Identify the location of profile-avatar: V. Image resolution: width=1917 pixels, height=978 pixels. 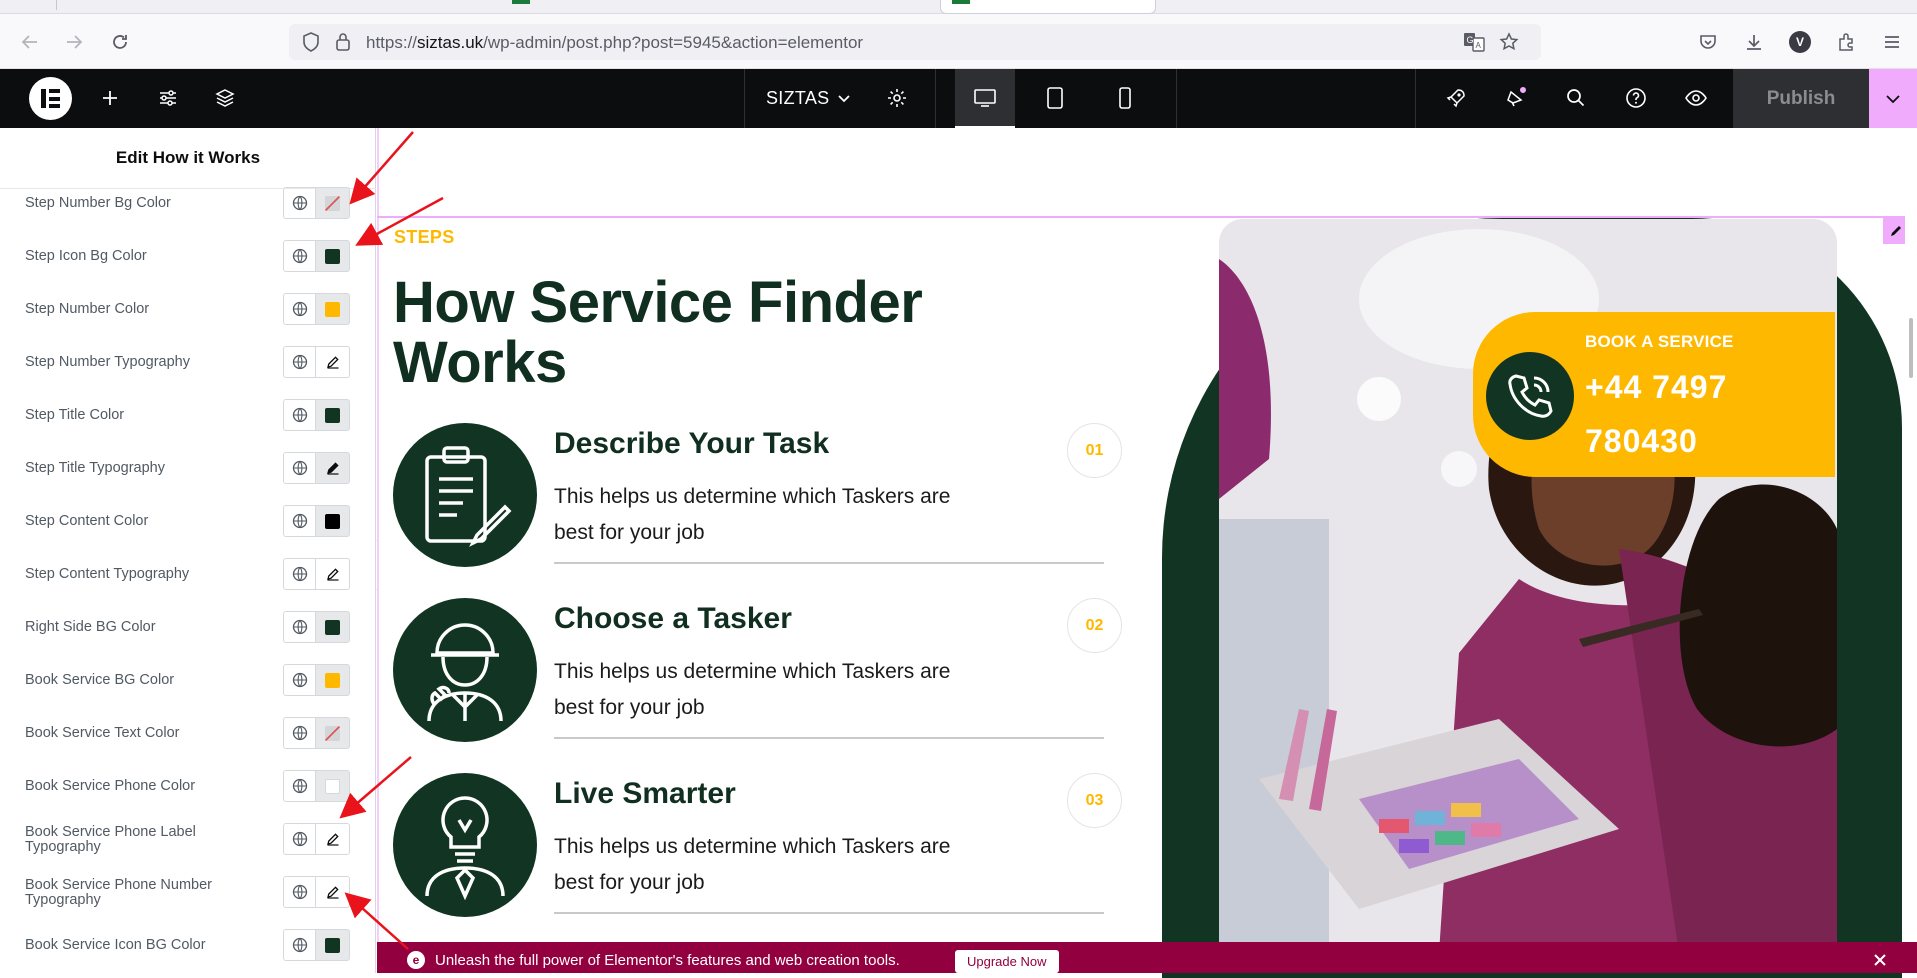
(1800, 42).